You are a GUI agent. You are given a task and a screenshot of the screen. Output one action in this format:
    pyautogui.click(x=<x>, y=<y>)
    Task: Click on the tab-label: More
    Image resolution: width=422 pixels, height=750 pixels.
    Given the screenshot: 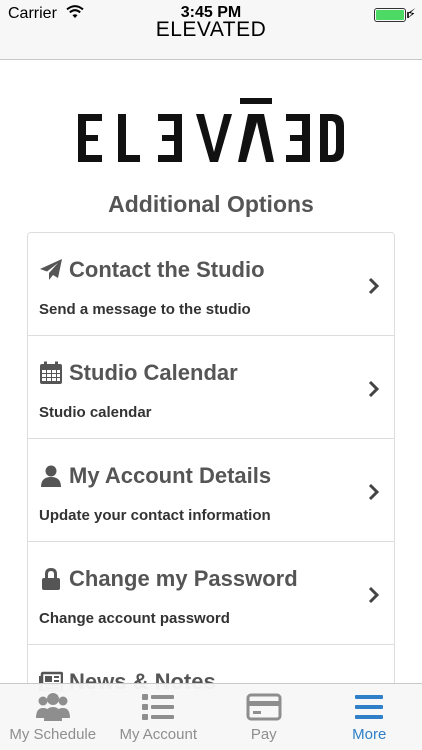 What is the action you would take?
    pyautogui.click(x=369, y=734)
    